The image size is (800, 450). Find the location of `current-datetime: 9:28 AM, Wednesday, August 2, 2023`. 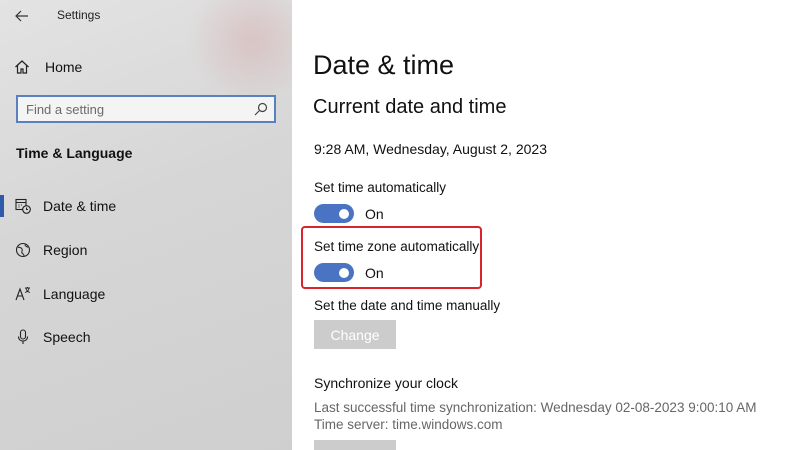

current-datetime: 9:28 AM, Wednesday, August 2, 2023 is located at coordinates (430, 149).